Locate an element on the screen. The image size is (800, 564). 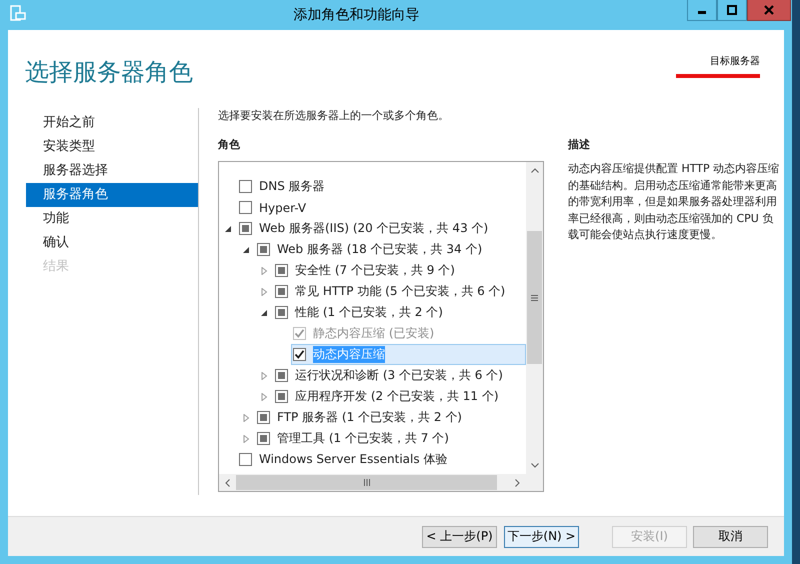
scroll-left-icon is located at coordinates (227, 482).